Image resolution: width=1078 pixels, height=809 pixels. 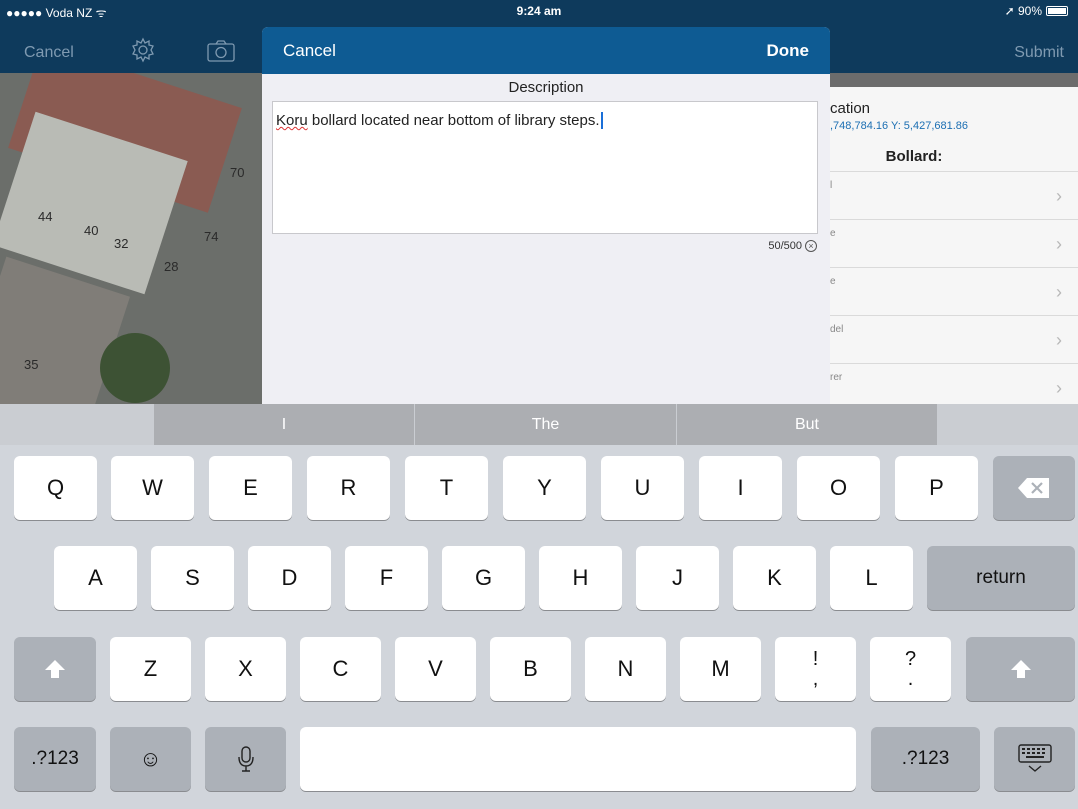 I want to click on counter-label: 50/500, so click(x=785, y=246).